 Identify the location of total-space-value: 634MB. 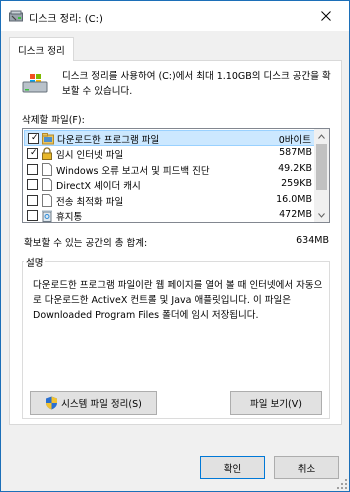
(312, 240).